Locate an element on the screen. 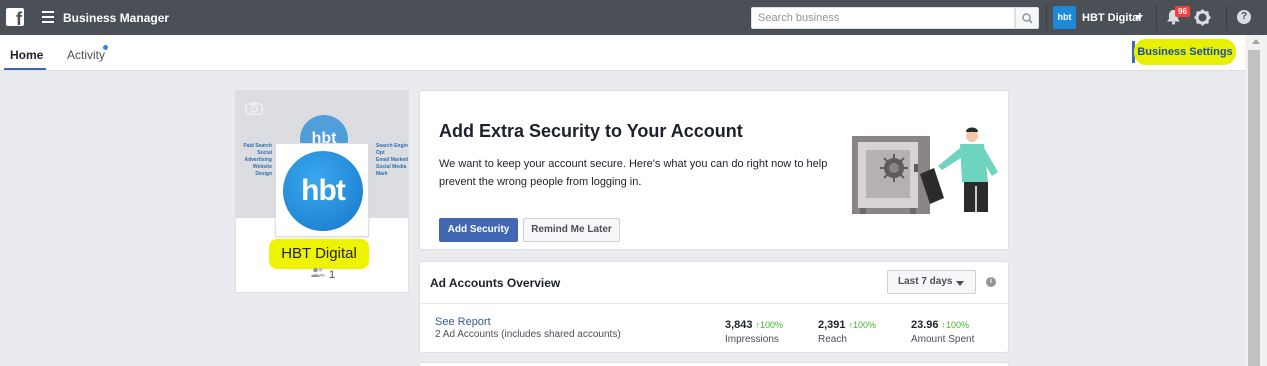 This screenshot has width=1267, height=366. business-settings-button: Business Settings is located at coordinates (1185, 52).